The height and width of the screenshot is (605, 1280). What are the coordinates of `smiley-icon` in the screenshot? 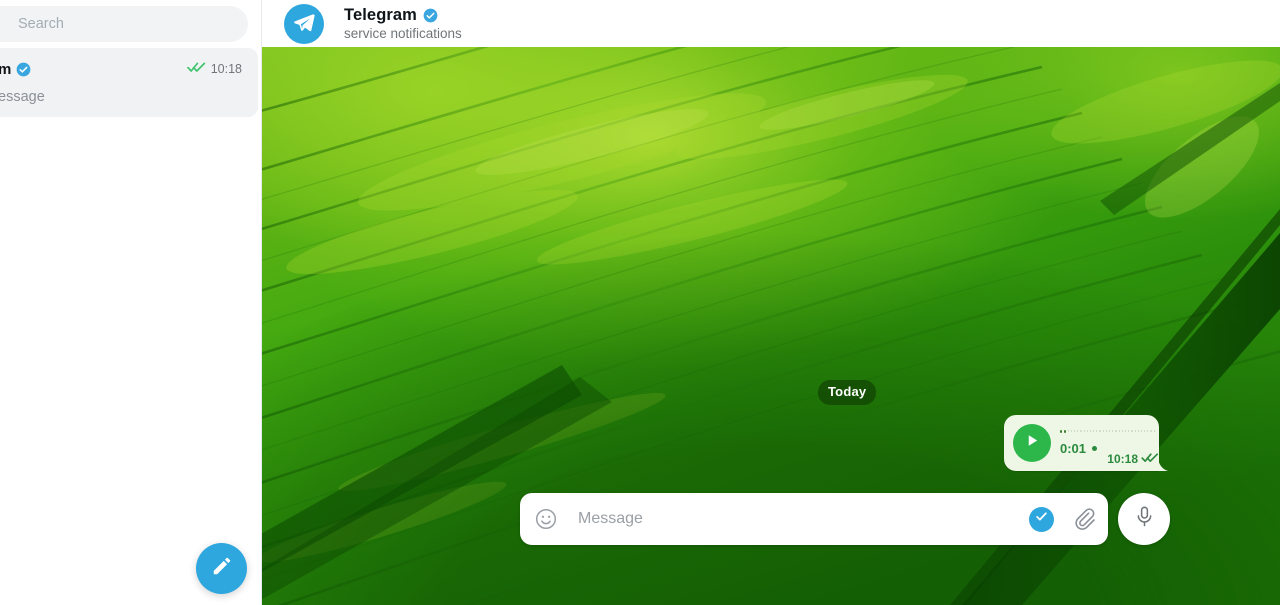 It's located at (546, 519).